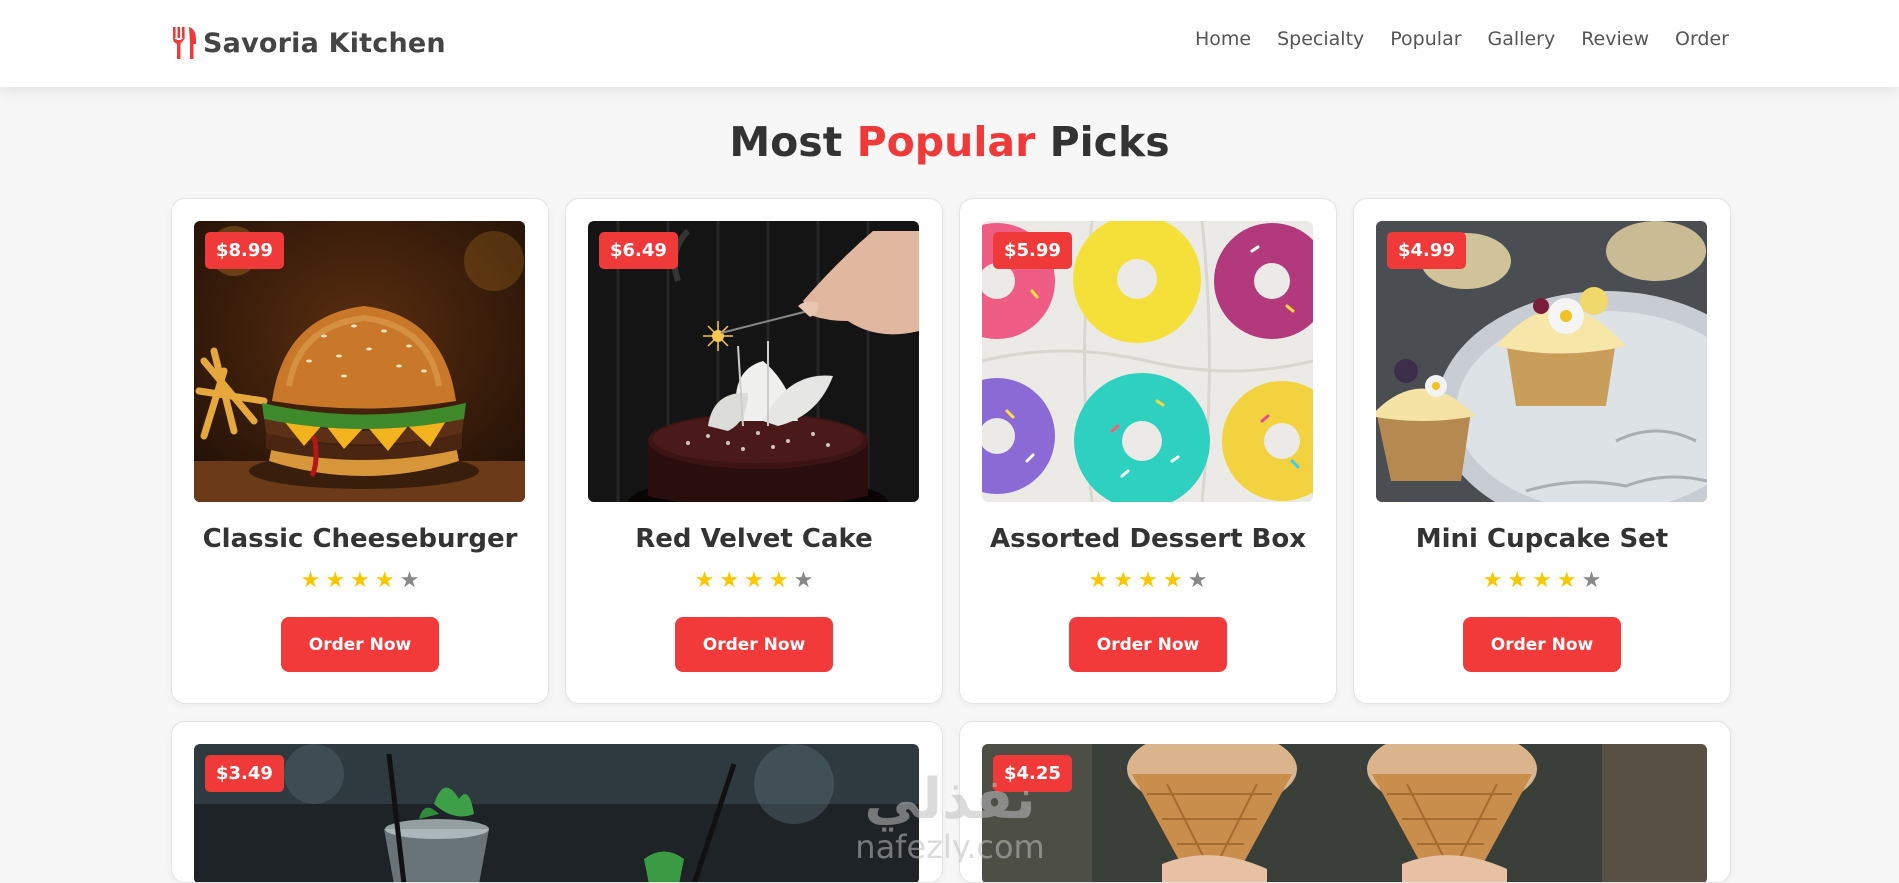 The image size is (1899, 883). Describe the element at coordinates (946, 142) in the screenshot. I see `title-word-popular: Popular` at that location.